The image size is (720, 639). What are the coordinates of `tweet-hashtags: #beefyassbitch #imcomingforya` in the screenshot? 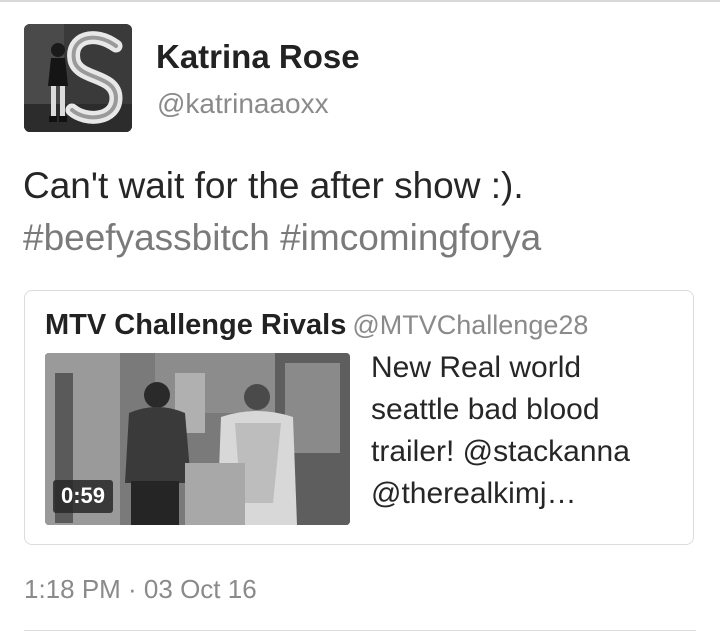 It's located at (363, 238).